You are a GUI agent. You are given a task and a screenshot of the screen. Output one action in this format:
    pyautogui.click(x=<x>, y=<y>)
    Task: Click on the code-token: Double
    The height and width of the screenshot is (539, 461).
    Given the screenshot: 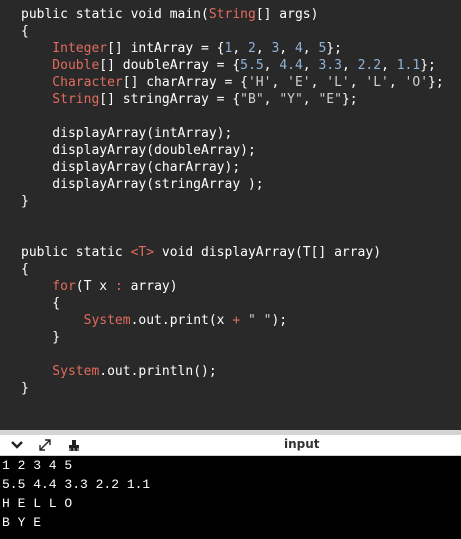 What is the action you would take?
    pyautogui.click(x=60, y=65)
    